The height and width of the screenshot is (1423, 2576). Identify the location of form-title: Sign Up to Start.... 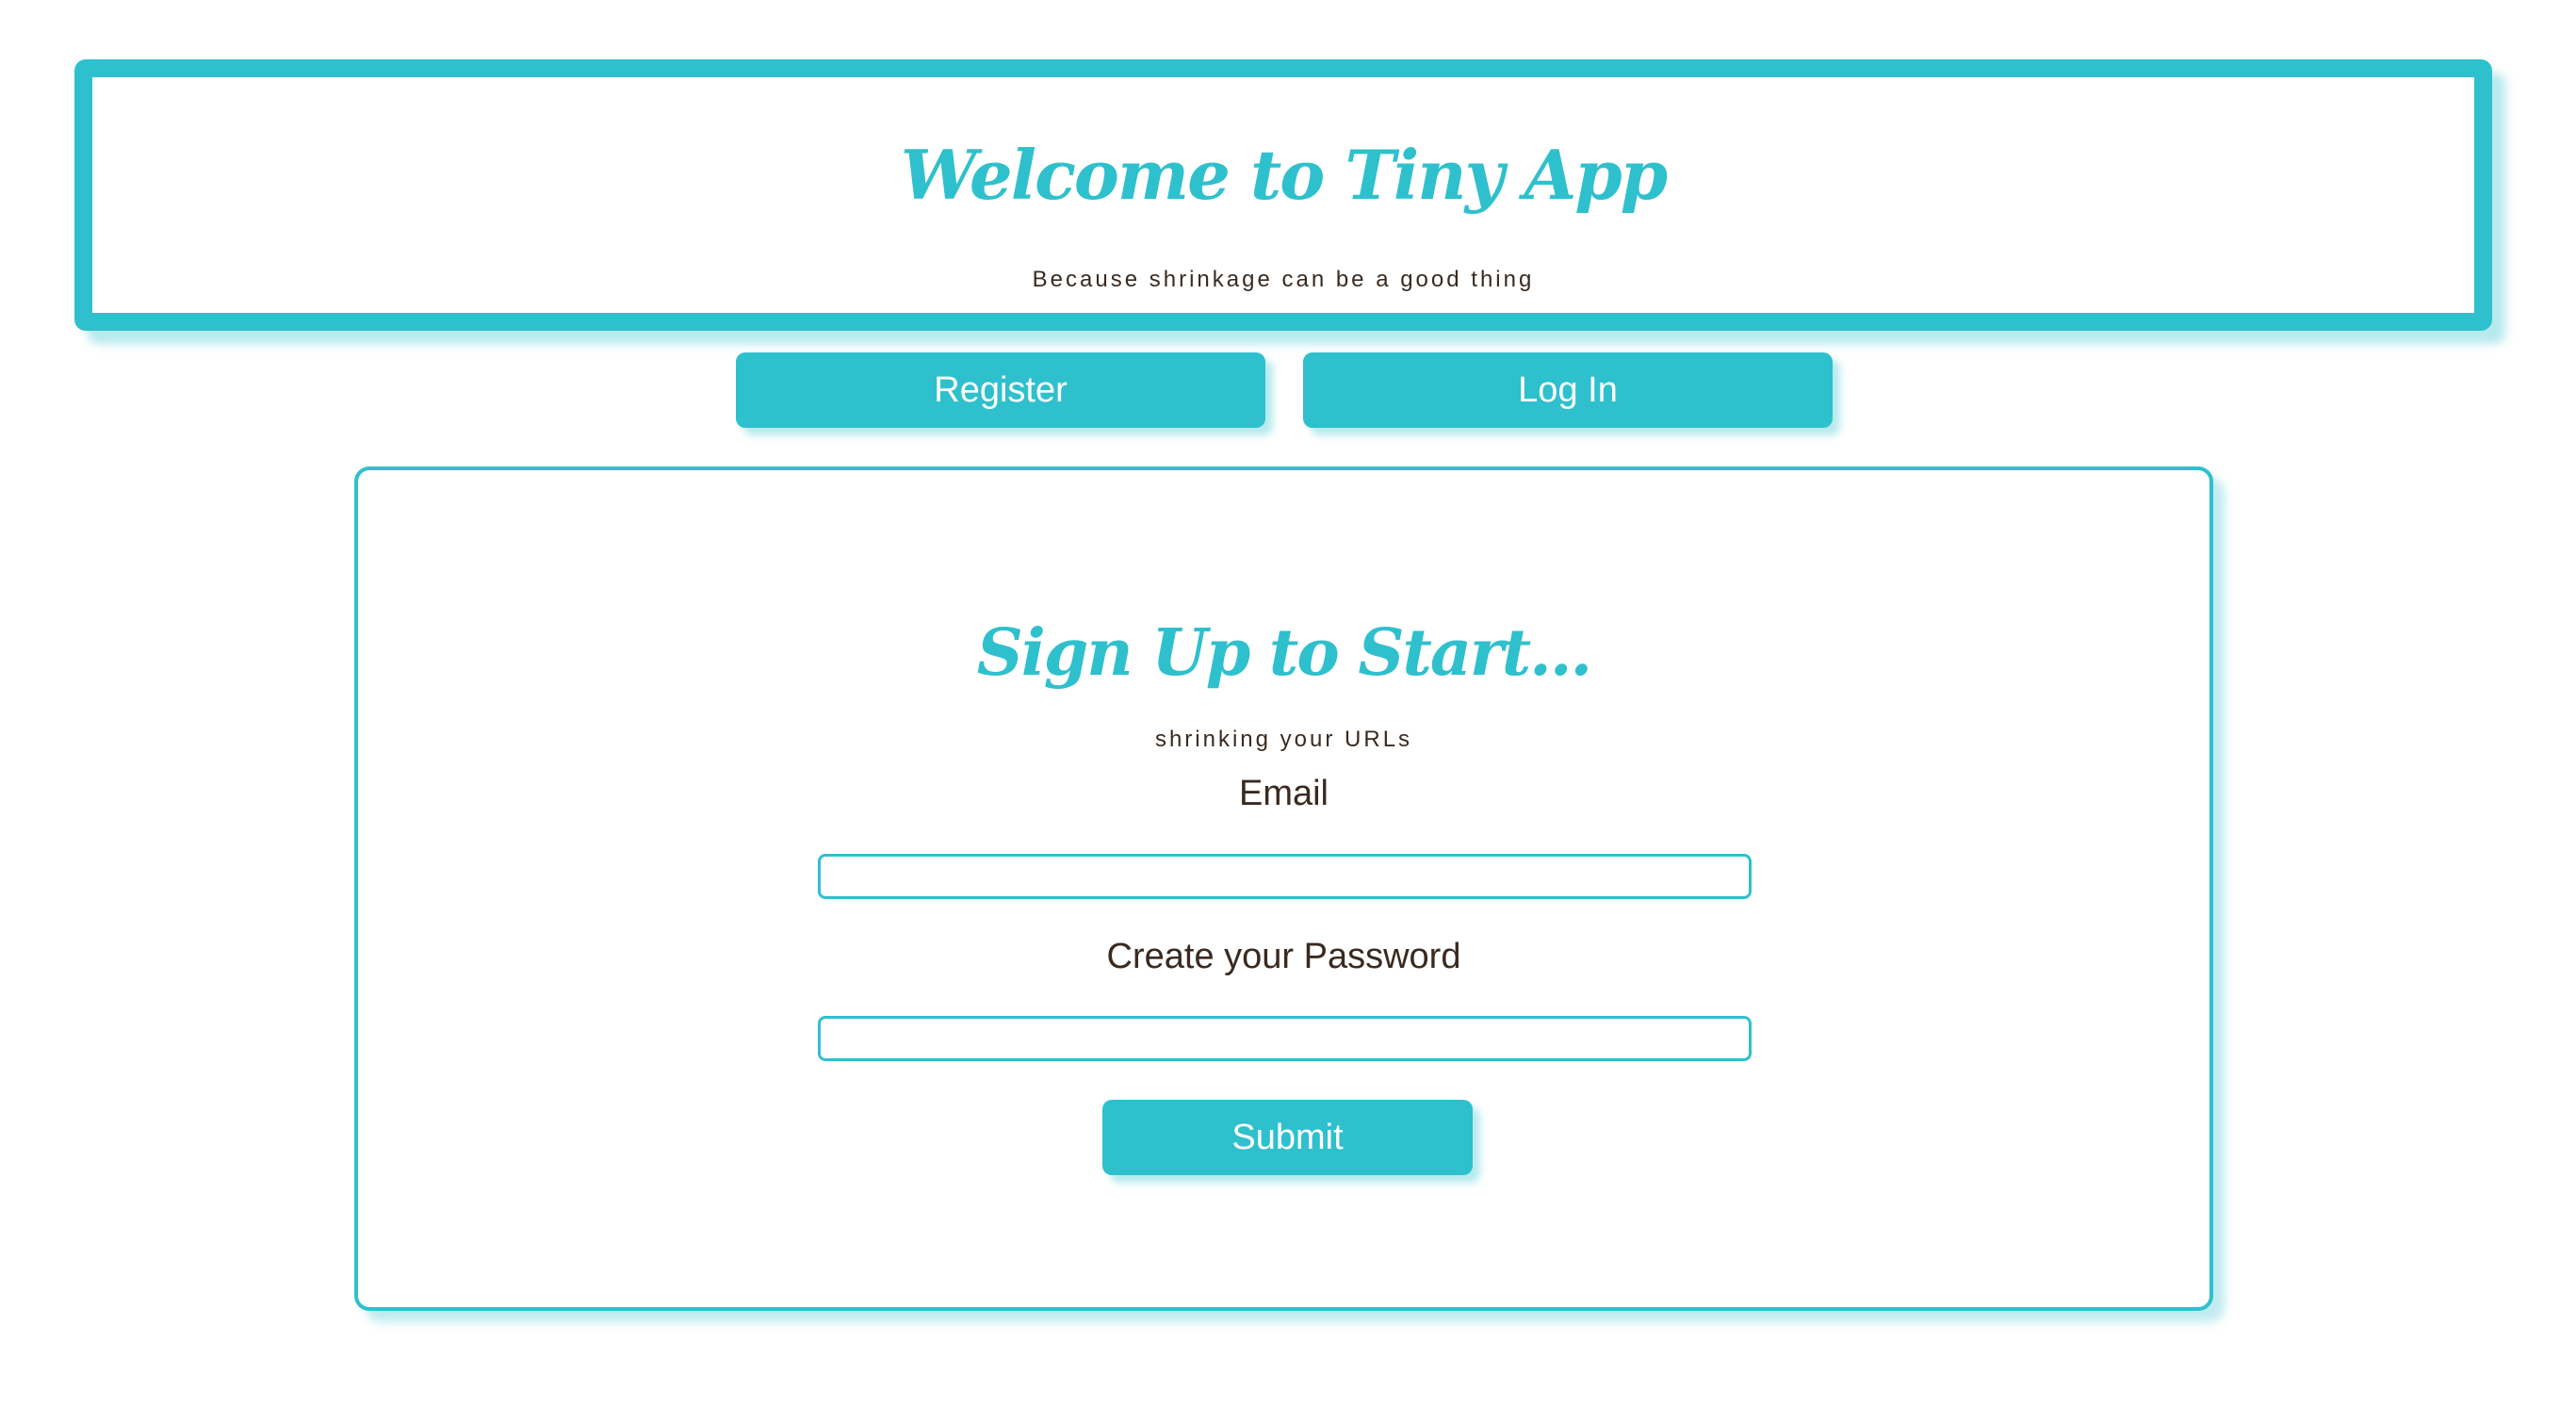
(1284, 653).